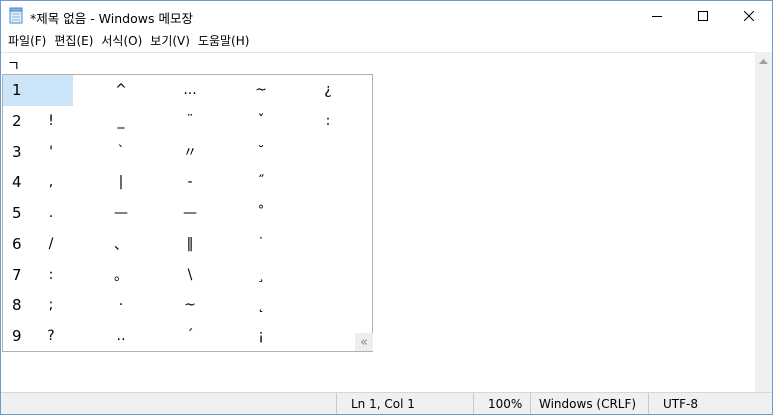  What do you see at coordinates (705, 403) in the screenshot?
I see `encoding: UTF-8` at bounding box center [705, 403].